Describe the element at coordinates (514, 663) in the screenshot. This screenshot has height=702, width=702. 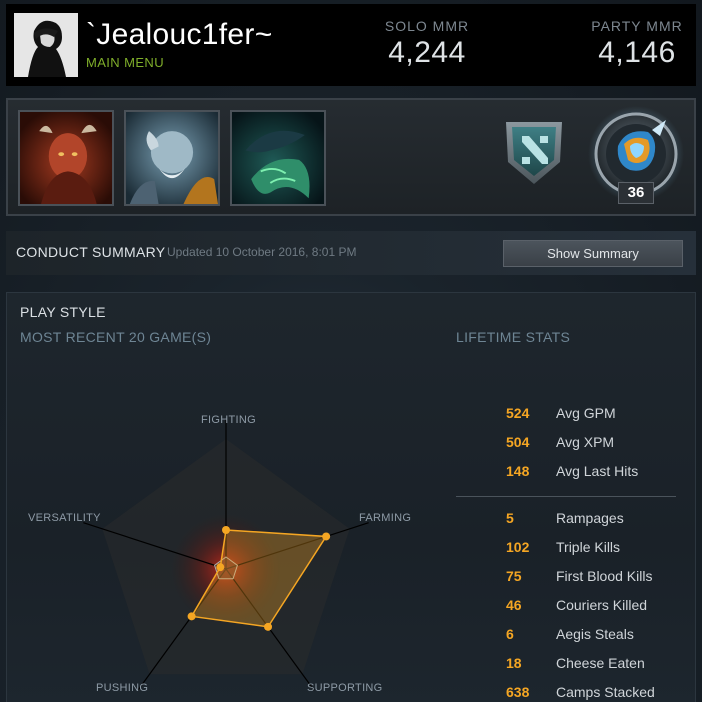
I see `stat-value: 18` at that location.